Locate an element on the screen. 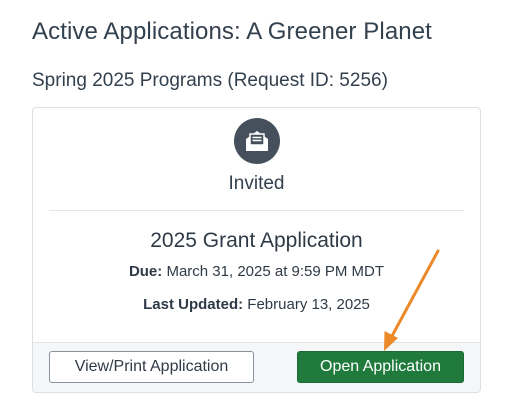 This screenshot has height=407, width=531. due-date-line: Due: March 31, 2025 at 9:59 PM MDT is located at coordinates (256, 271).